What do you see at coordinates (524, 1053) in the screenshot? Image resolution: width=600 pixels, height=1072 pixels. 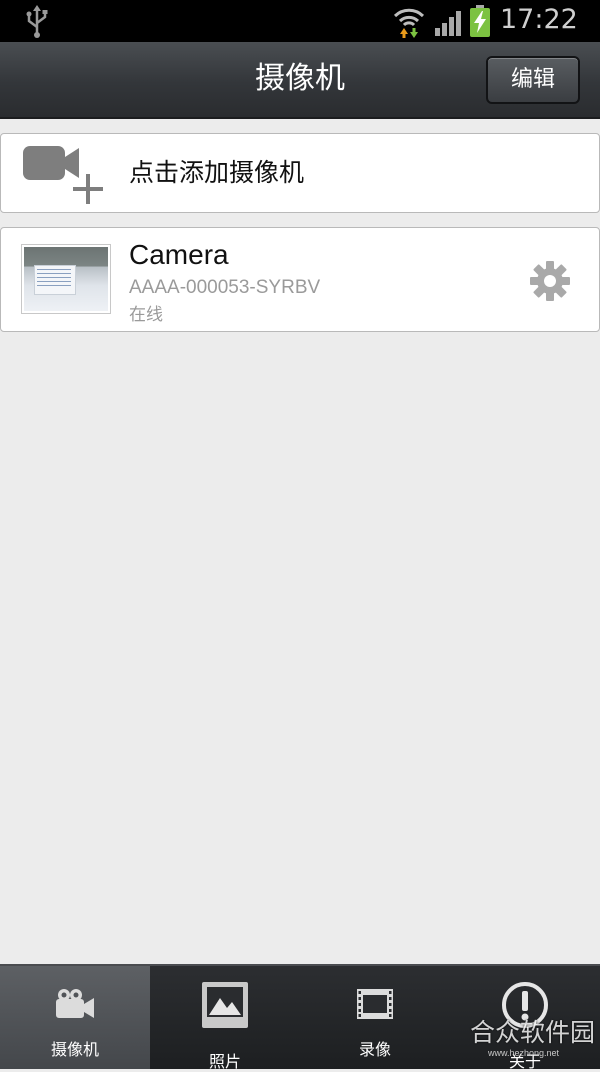 I see `watermark-url: www.hezhong.net` at bounding box center [524, 1053].